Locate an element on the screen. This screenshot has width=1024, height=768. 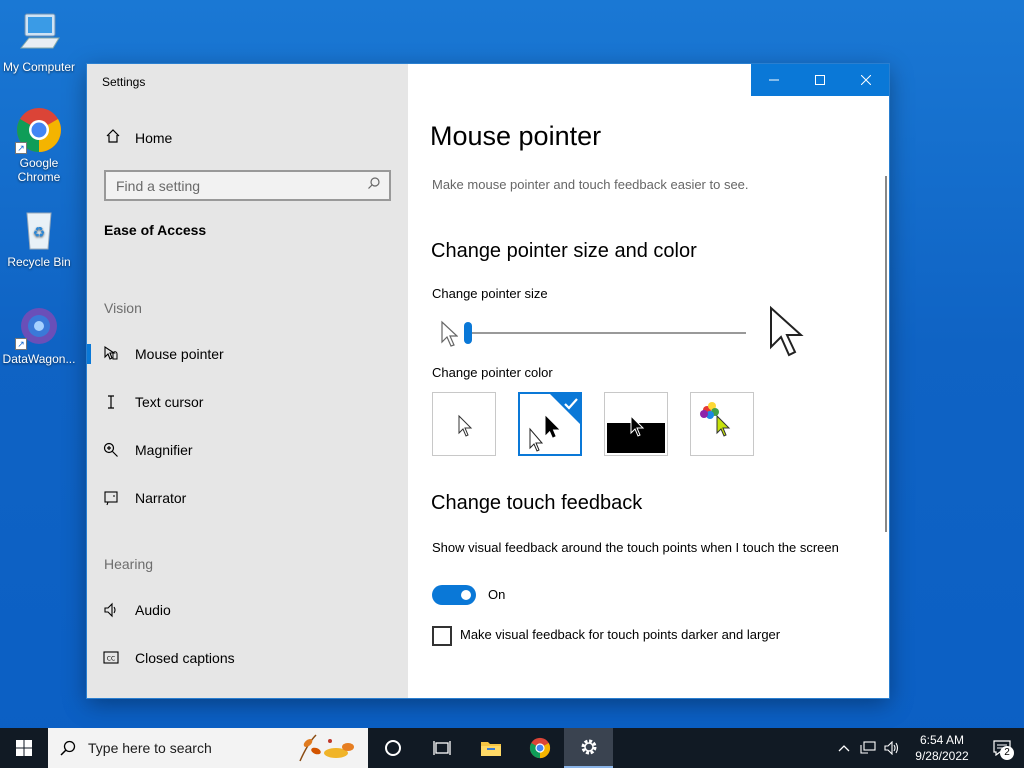
custom-color-pointer-icon is located at coordinates (715, 419).